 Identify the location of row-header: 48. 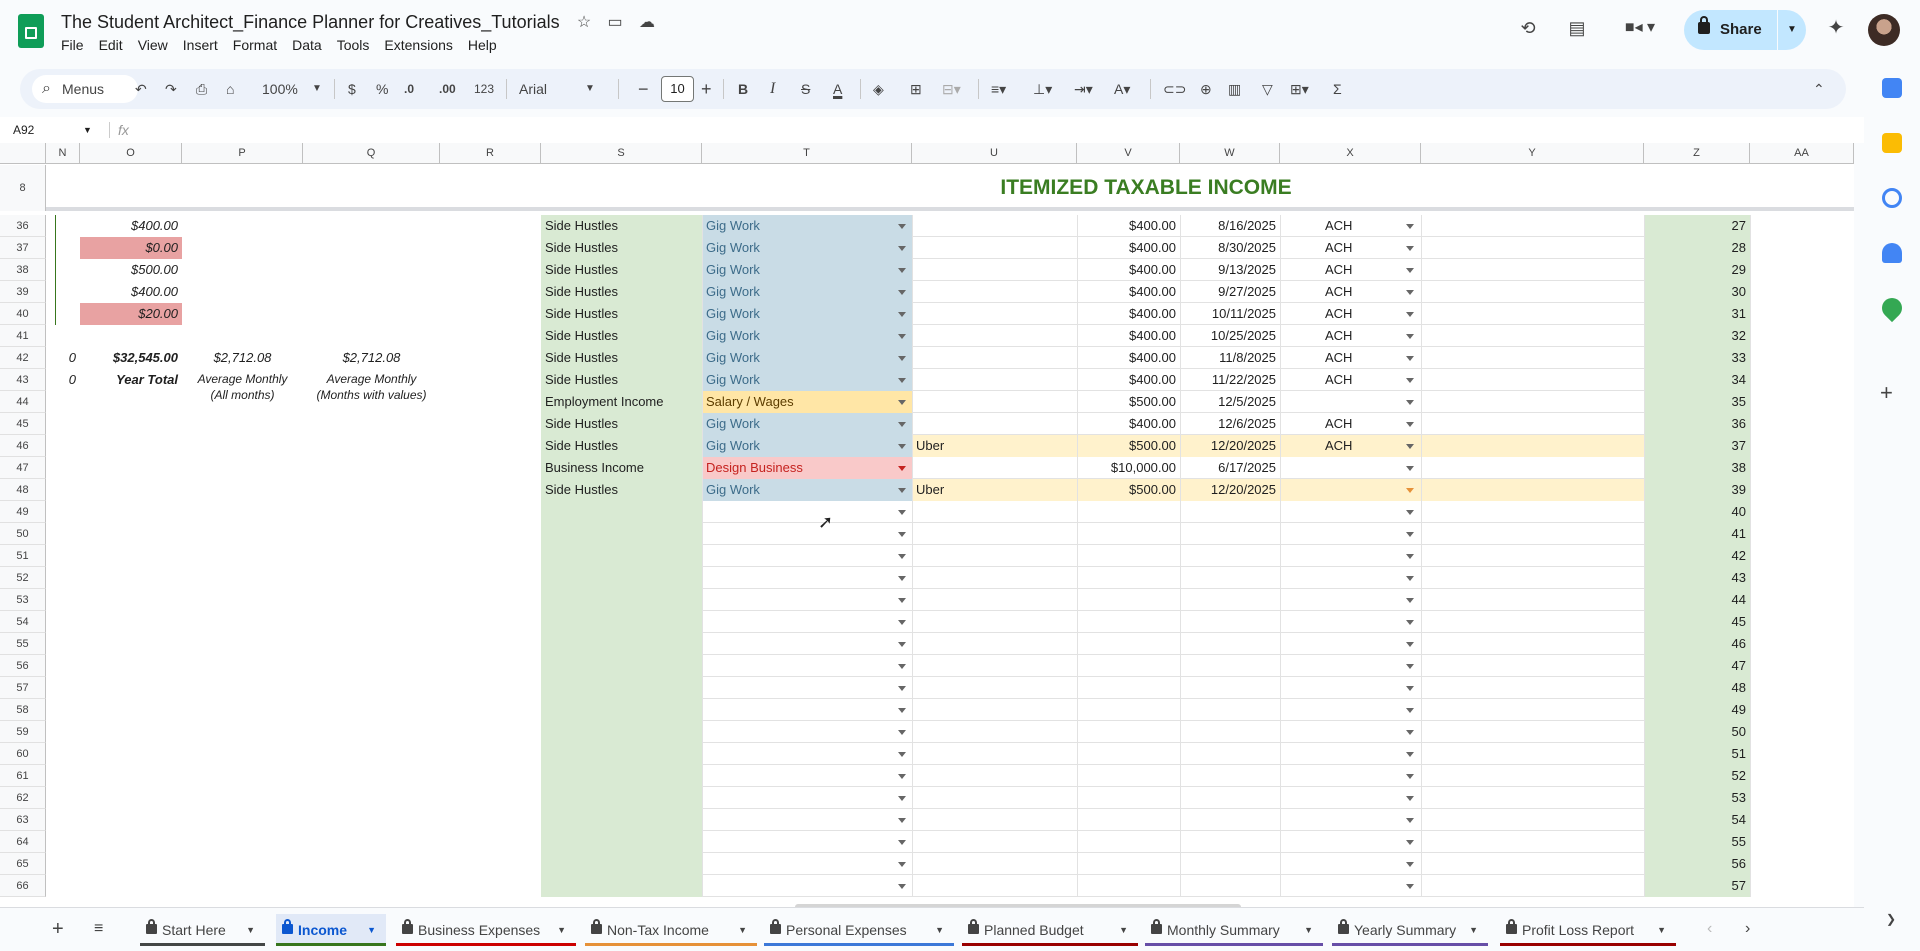
(23, 490).